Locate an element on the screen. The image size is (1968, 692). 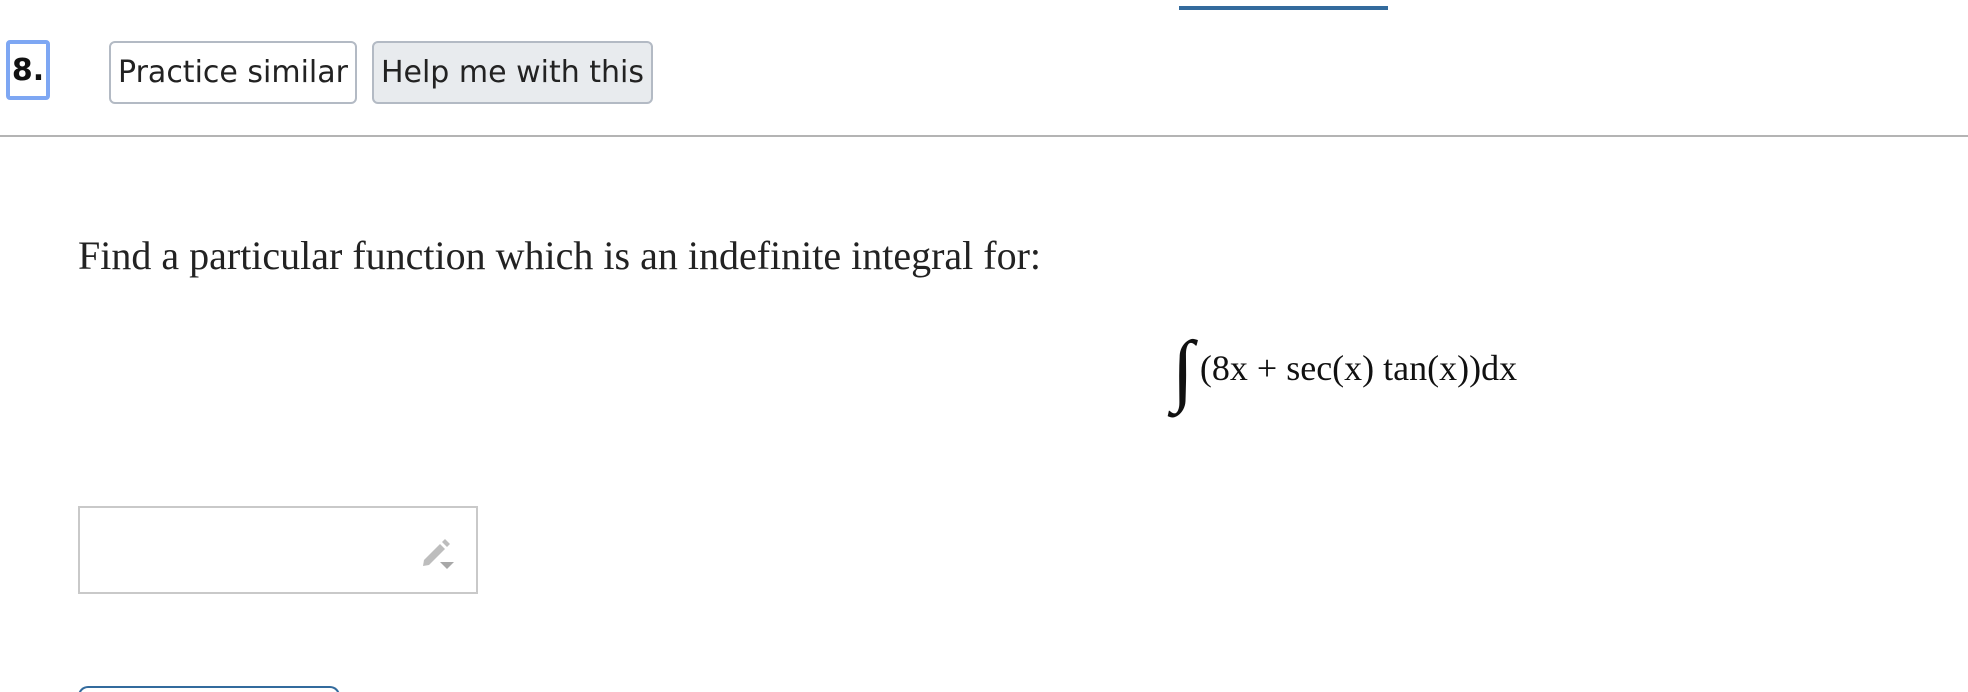
help-me-button: Help me with this is located at coordinates (512, 72).